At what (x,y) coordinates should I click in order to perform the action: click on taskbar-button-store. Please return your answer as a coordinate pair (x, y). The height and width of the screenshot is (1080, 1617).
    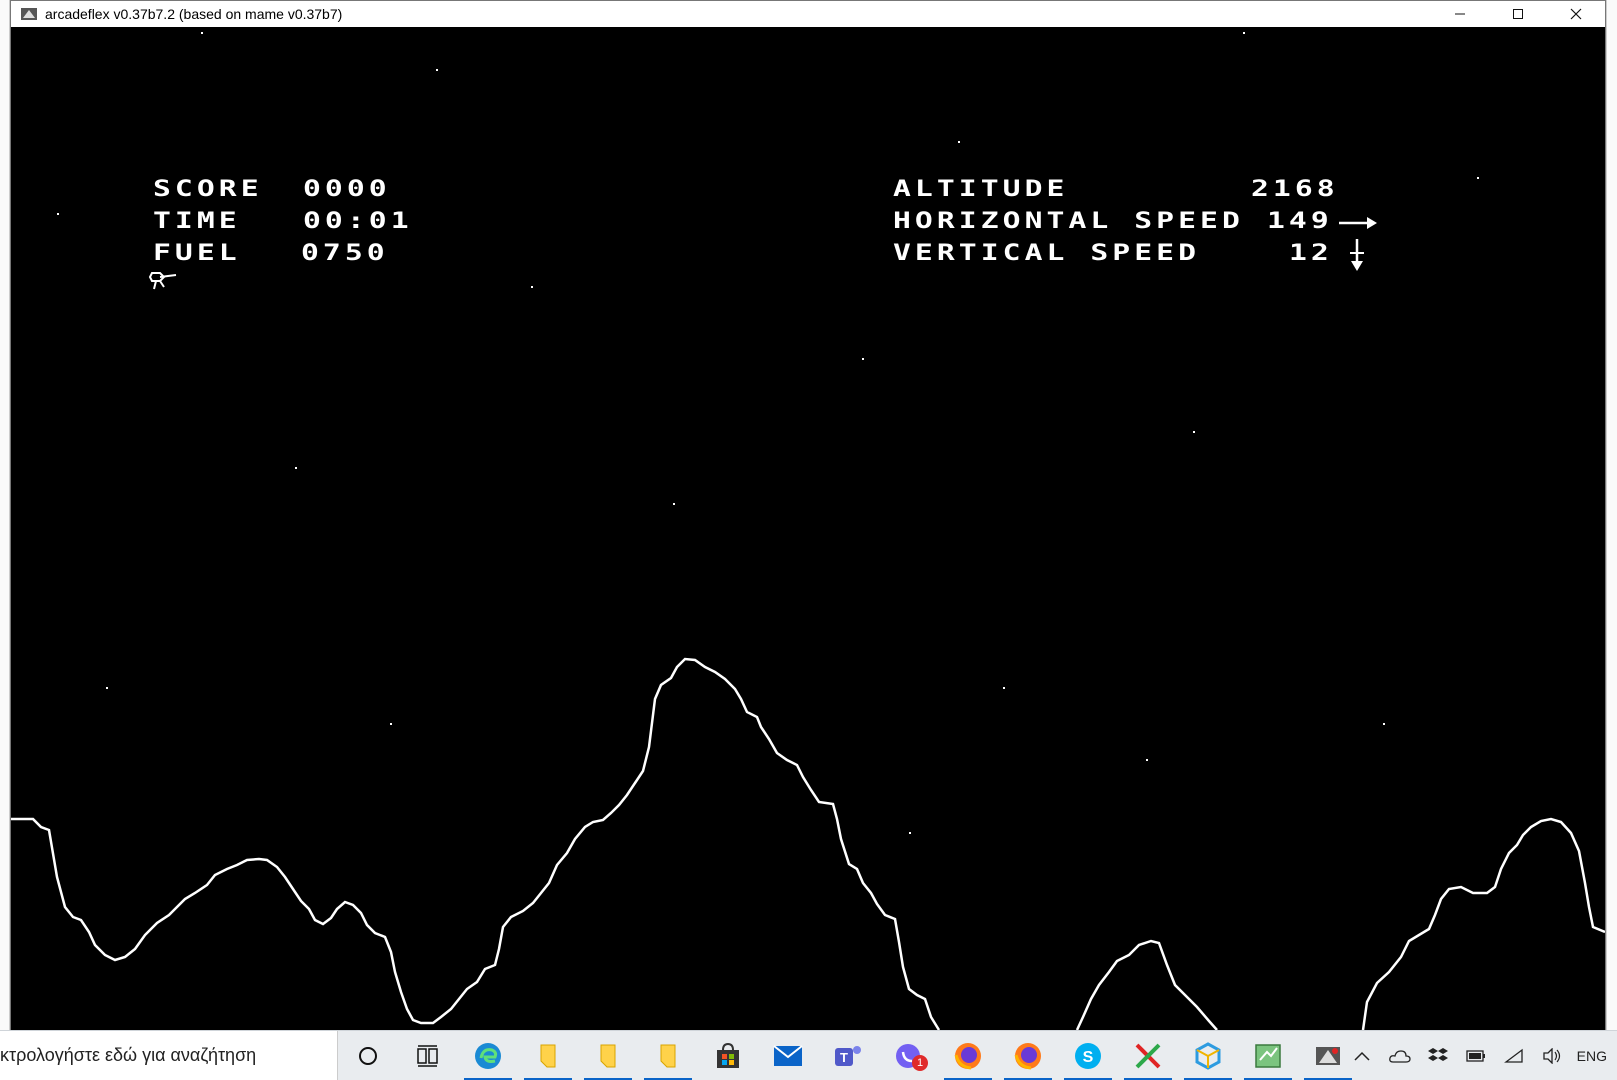
    Looking at the image, I should click on (728, 1055).